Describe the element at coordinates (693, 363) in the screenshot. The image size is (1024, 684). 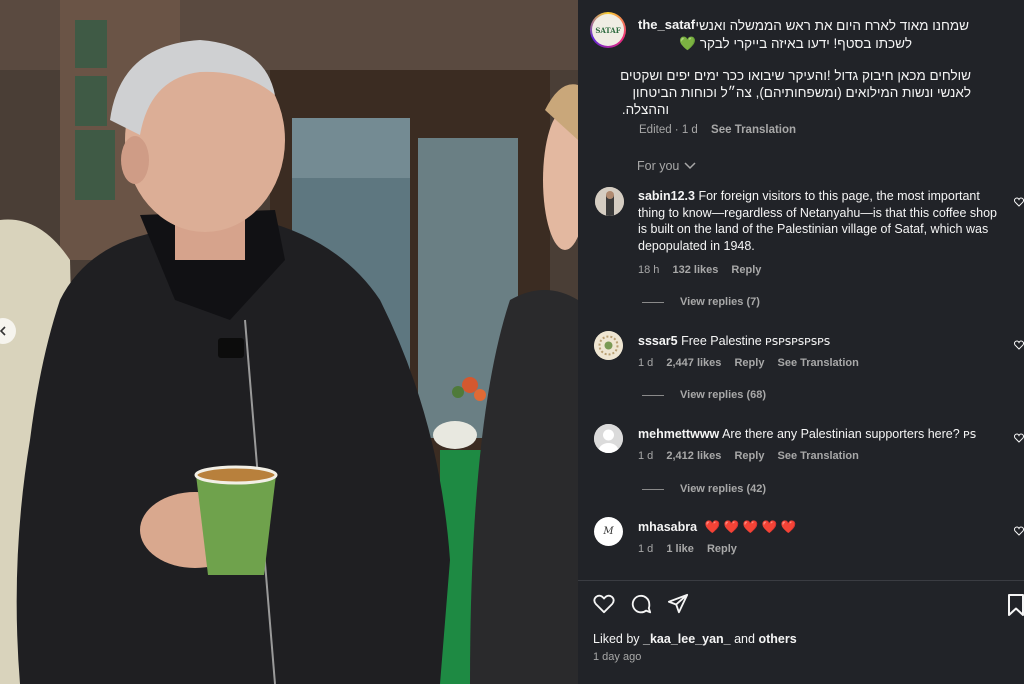
I see `comment-likes: 2,447 likes` at that location.